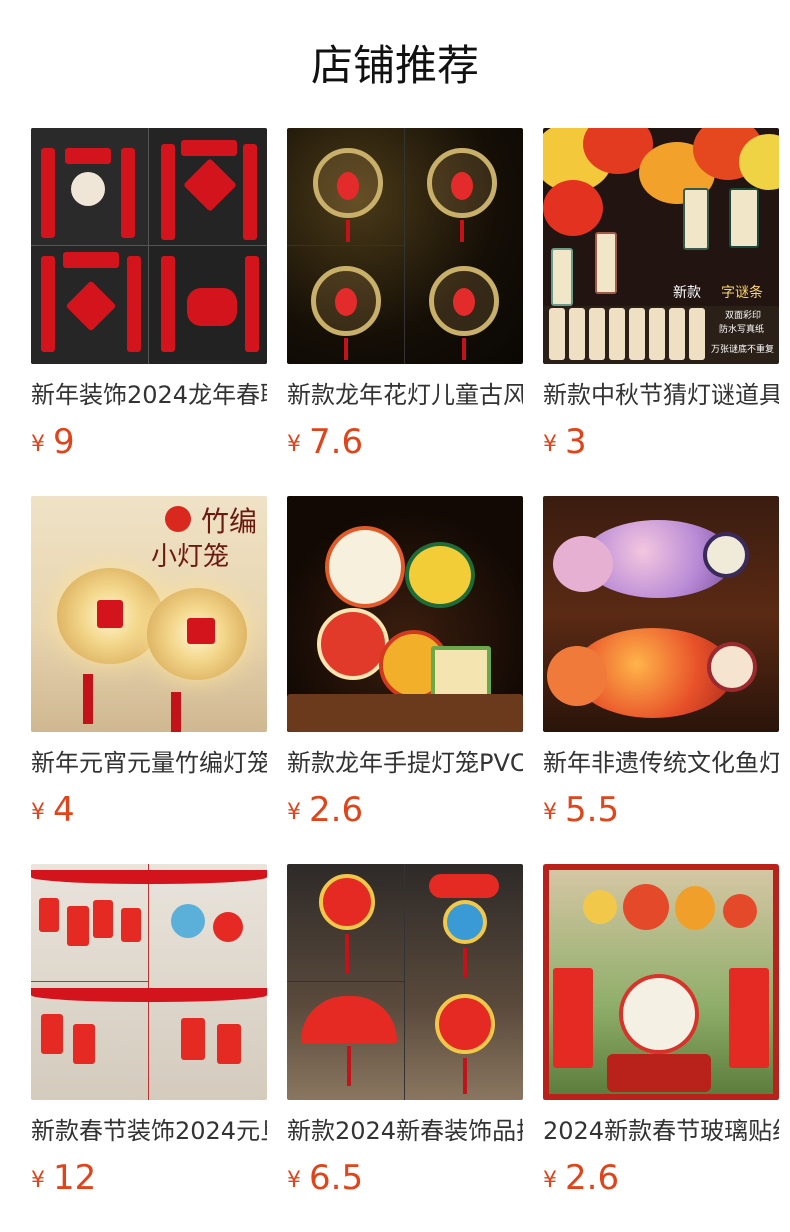  What do you see at coordinates (742, 293) in the screenshot?
I see `badge-riddle: 字谜条` at bounding box center [742, 293].